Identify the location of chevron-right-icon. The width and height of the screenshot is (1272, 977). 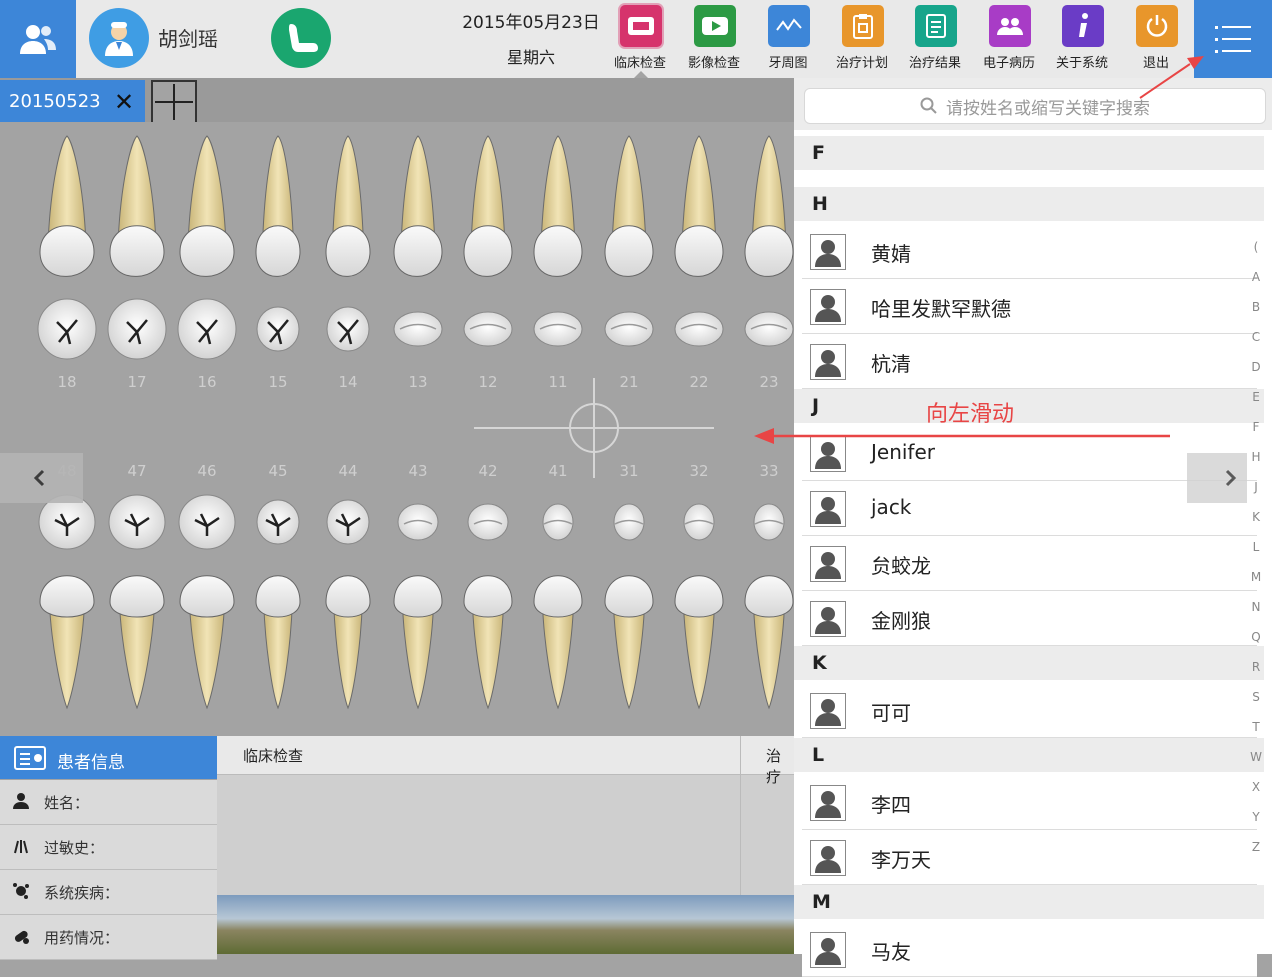
(1217, 478).